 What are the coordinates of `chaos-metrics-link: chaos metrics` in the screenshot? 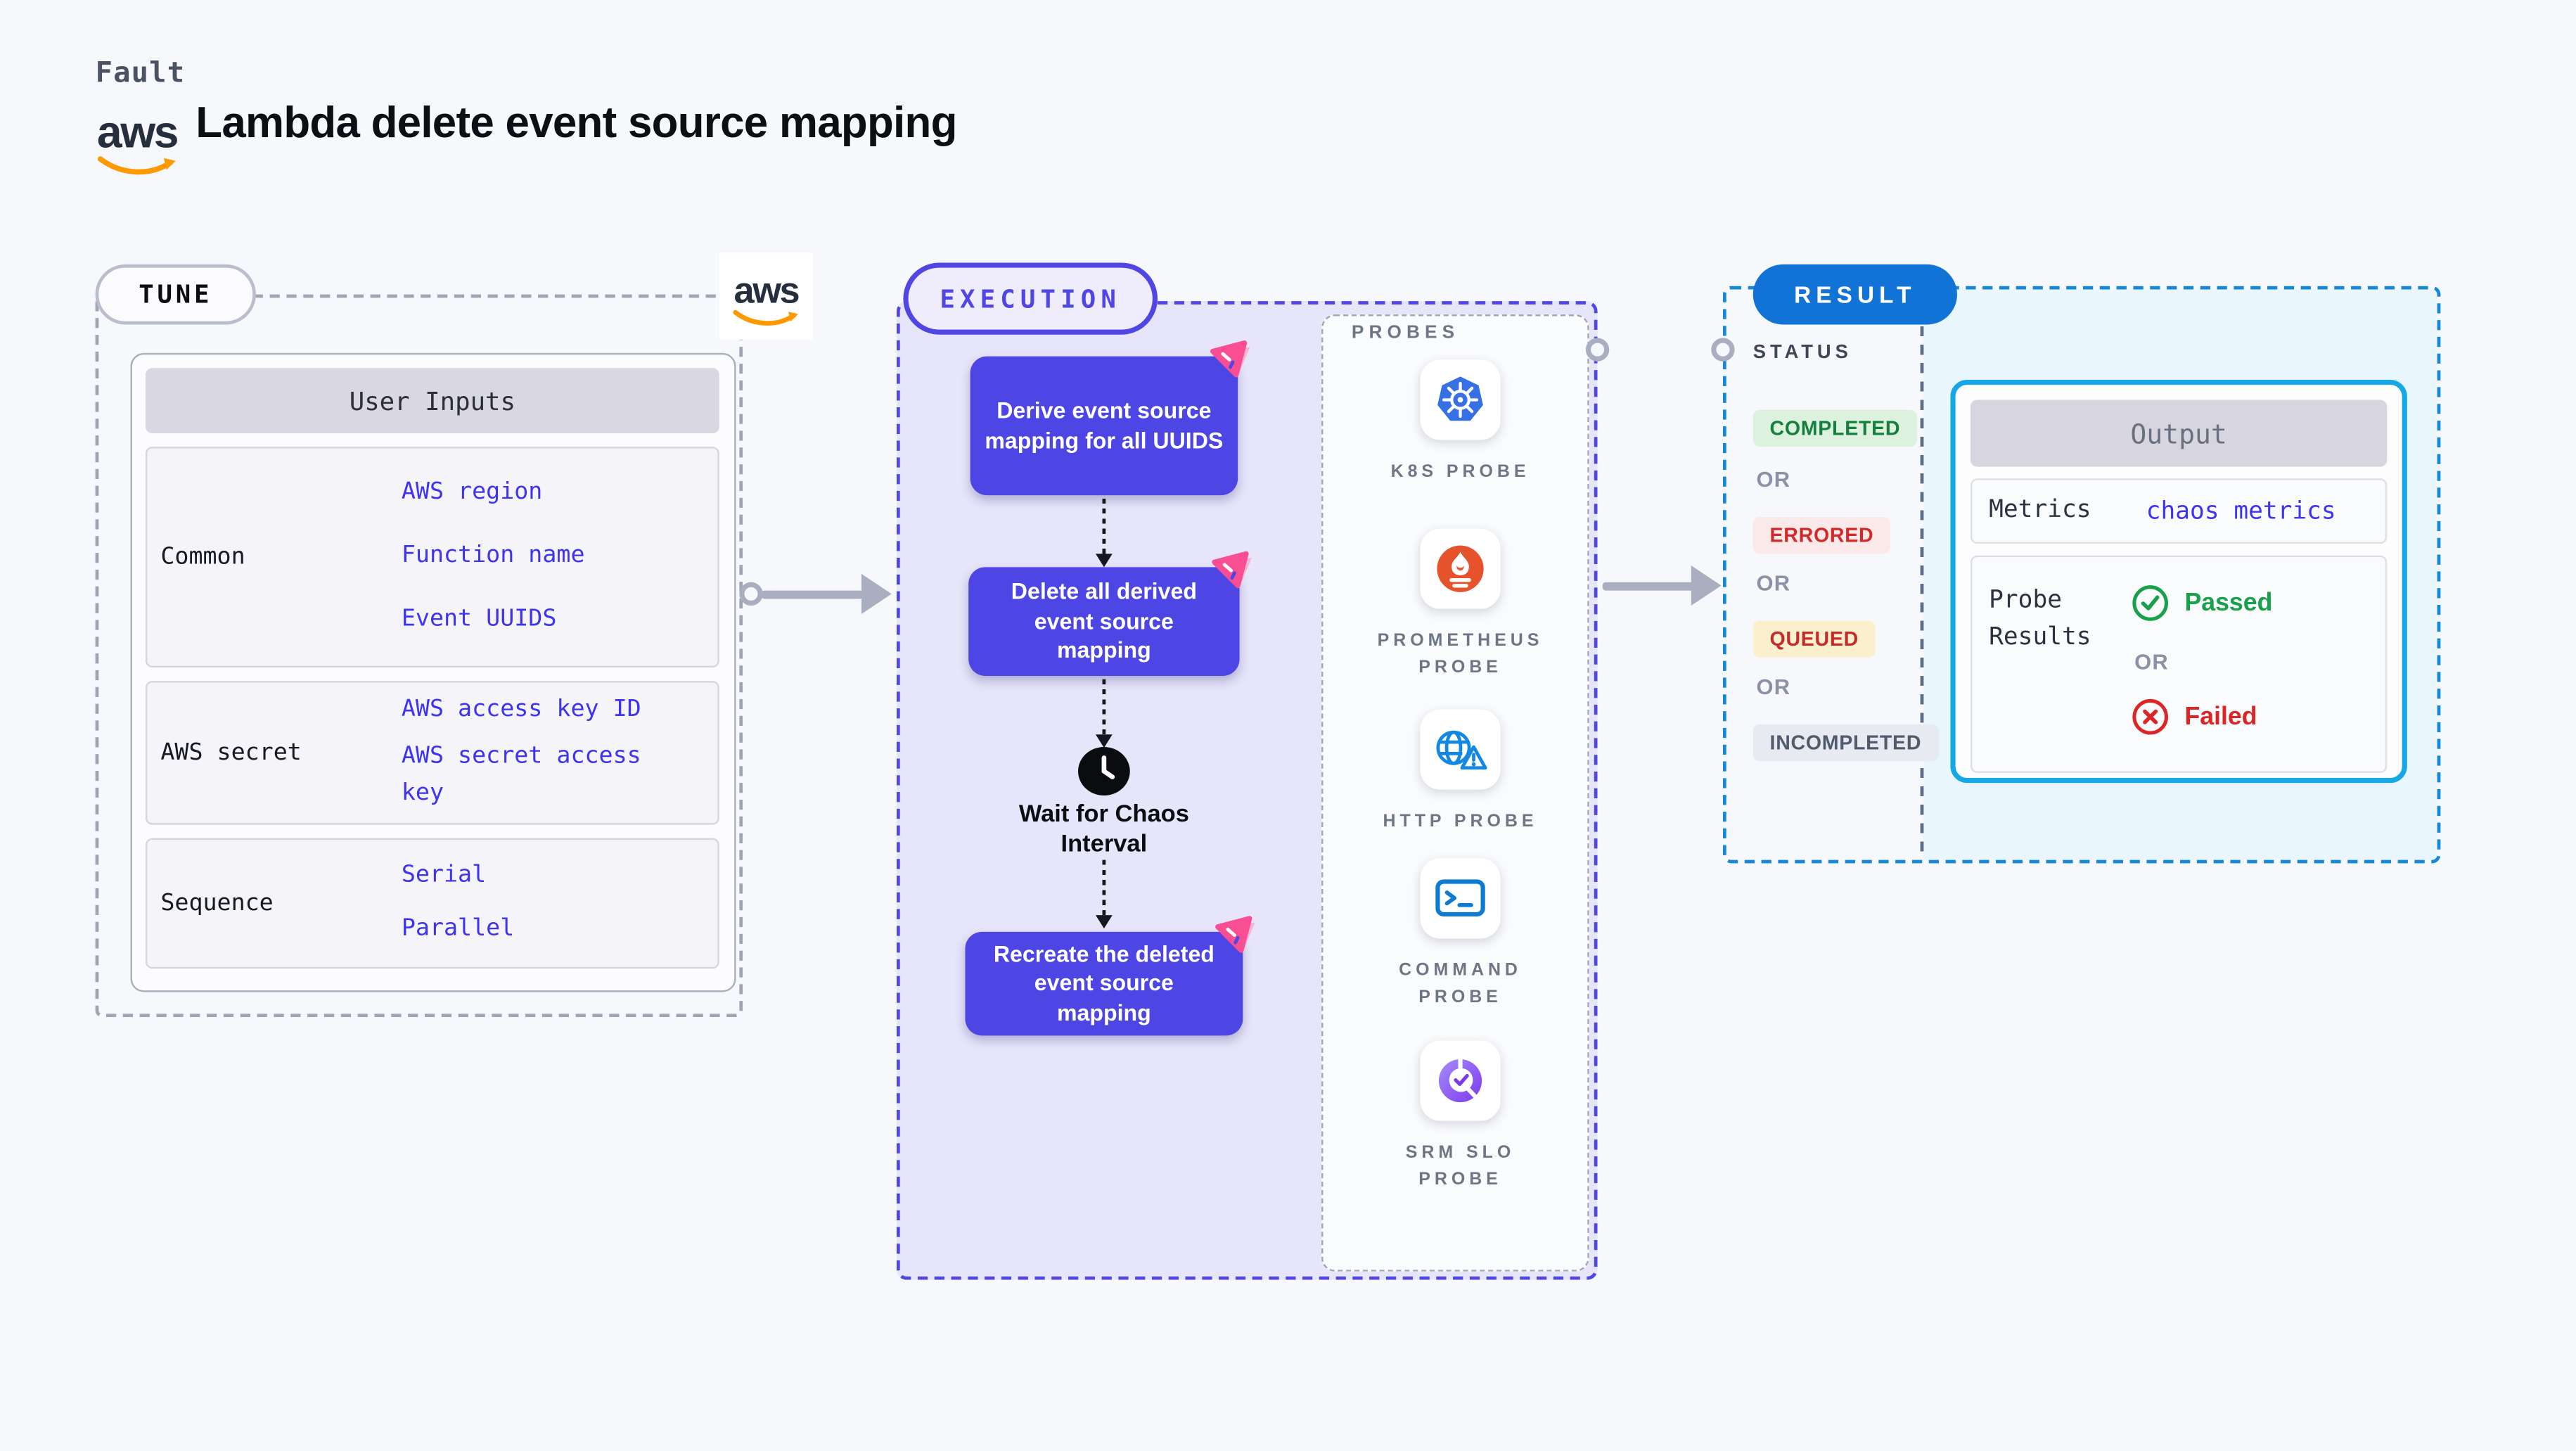 It's located at (2241, 511).